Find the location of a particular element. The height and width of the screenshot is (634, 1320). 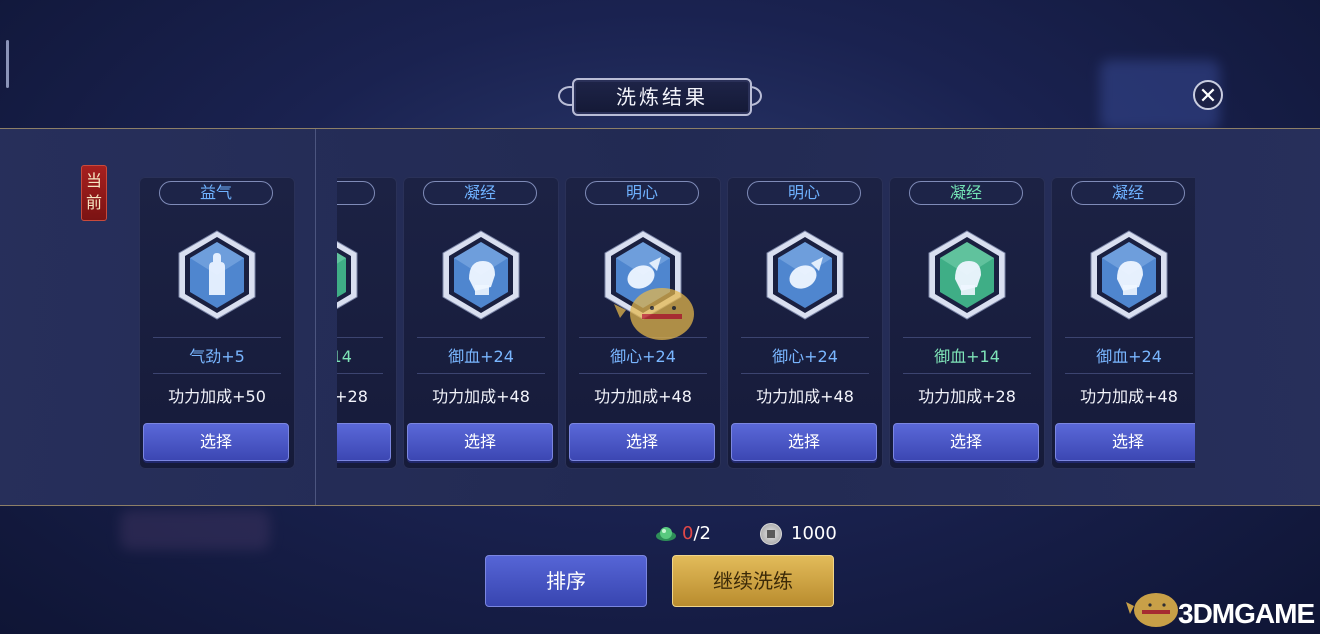

dialog-title-banner: 洗炼结果 is located at coordinates (660, 96).